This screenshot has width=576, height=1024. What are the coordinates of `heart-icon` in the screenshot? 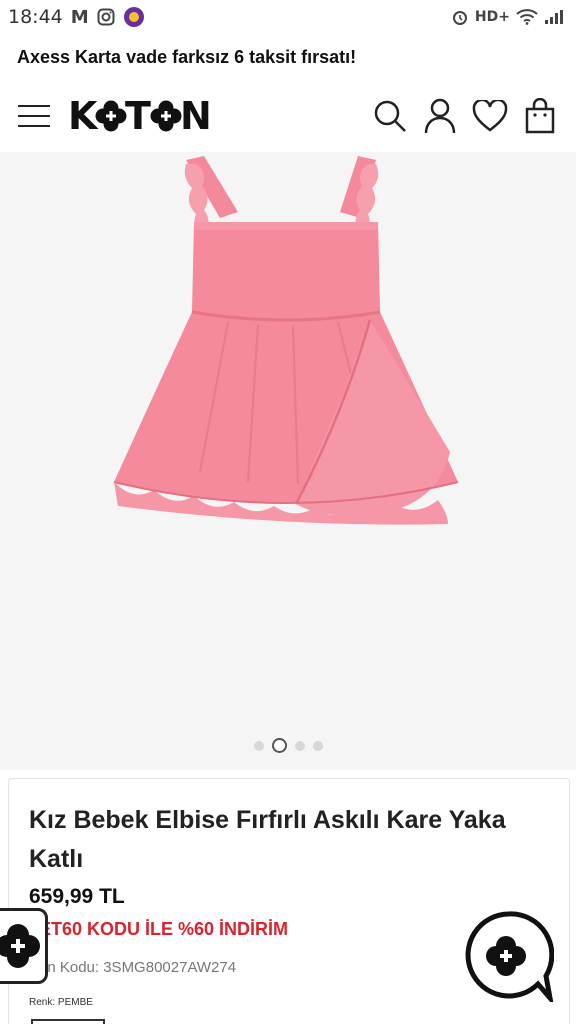 It's located at (490, 116).